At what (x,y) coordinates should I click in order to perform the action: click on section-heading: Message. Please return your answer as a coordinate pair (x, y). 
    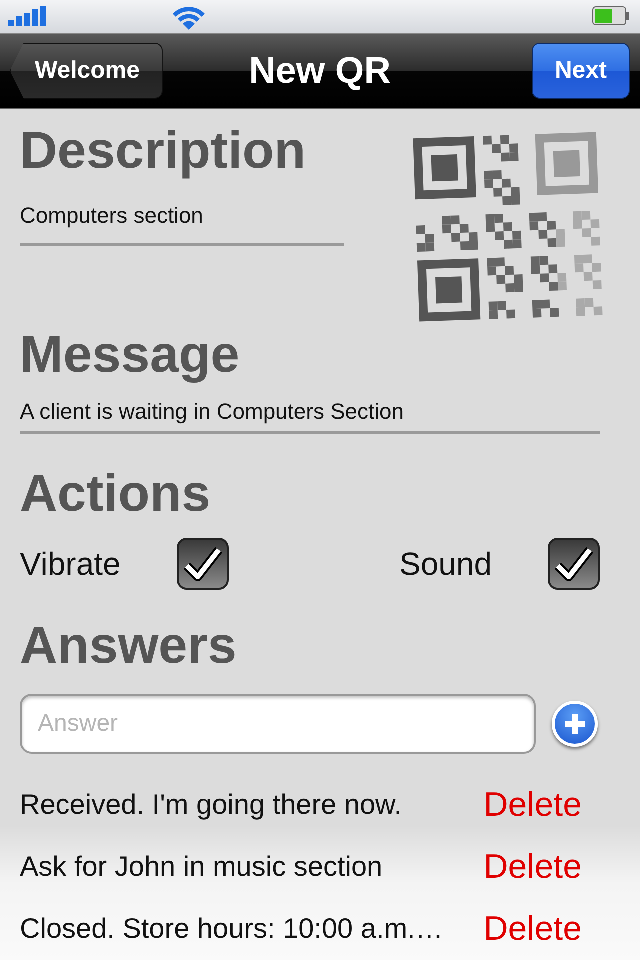
    Looking at the image, I should click on (130, 355).